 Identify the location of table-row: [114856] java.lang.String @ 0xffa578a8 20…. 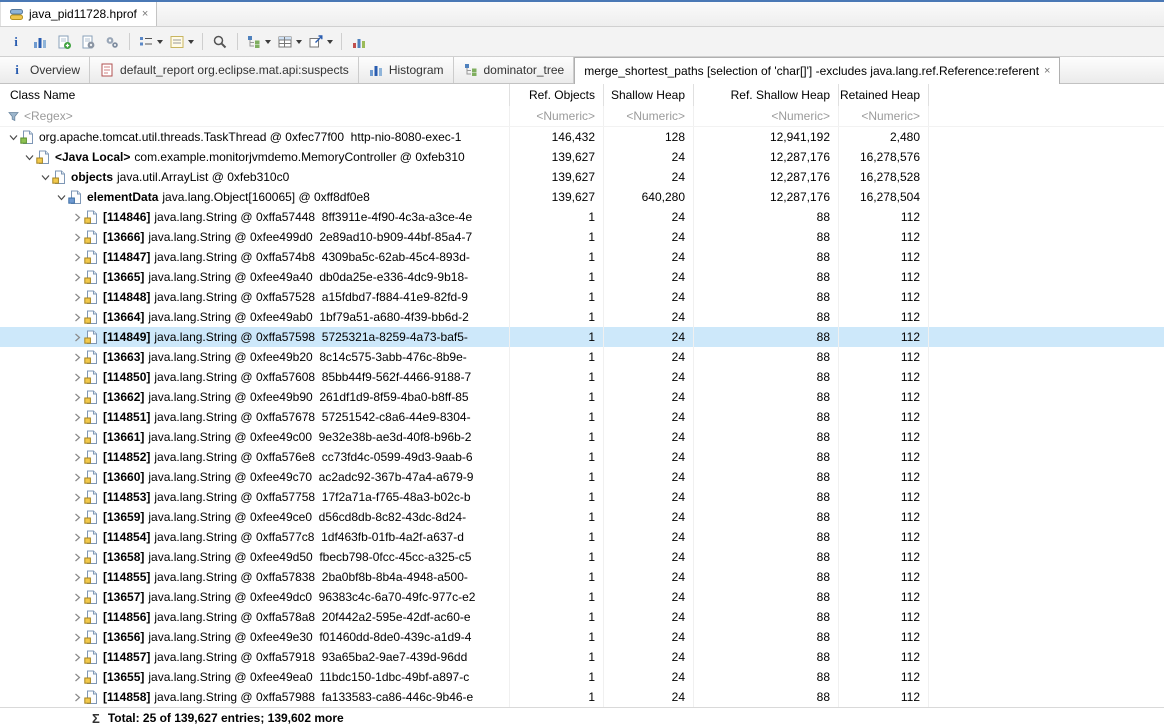
(582, 617).